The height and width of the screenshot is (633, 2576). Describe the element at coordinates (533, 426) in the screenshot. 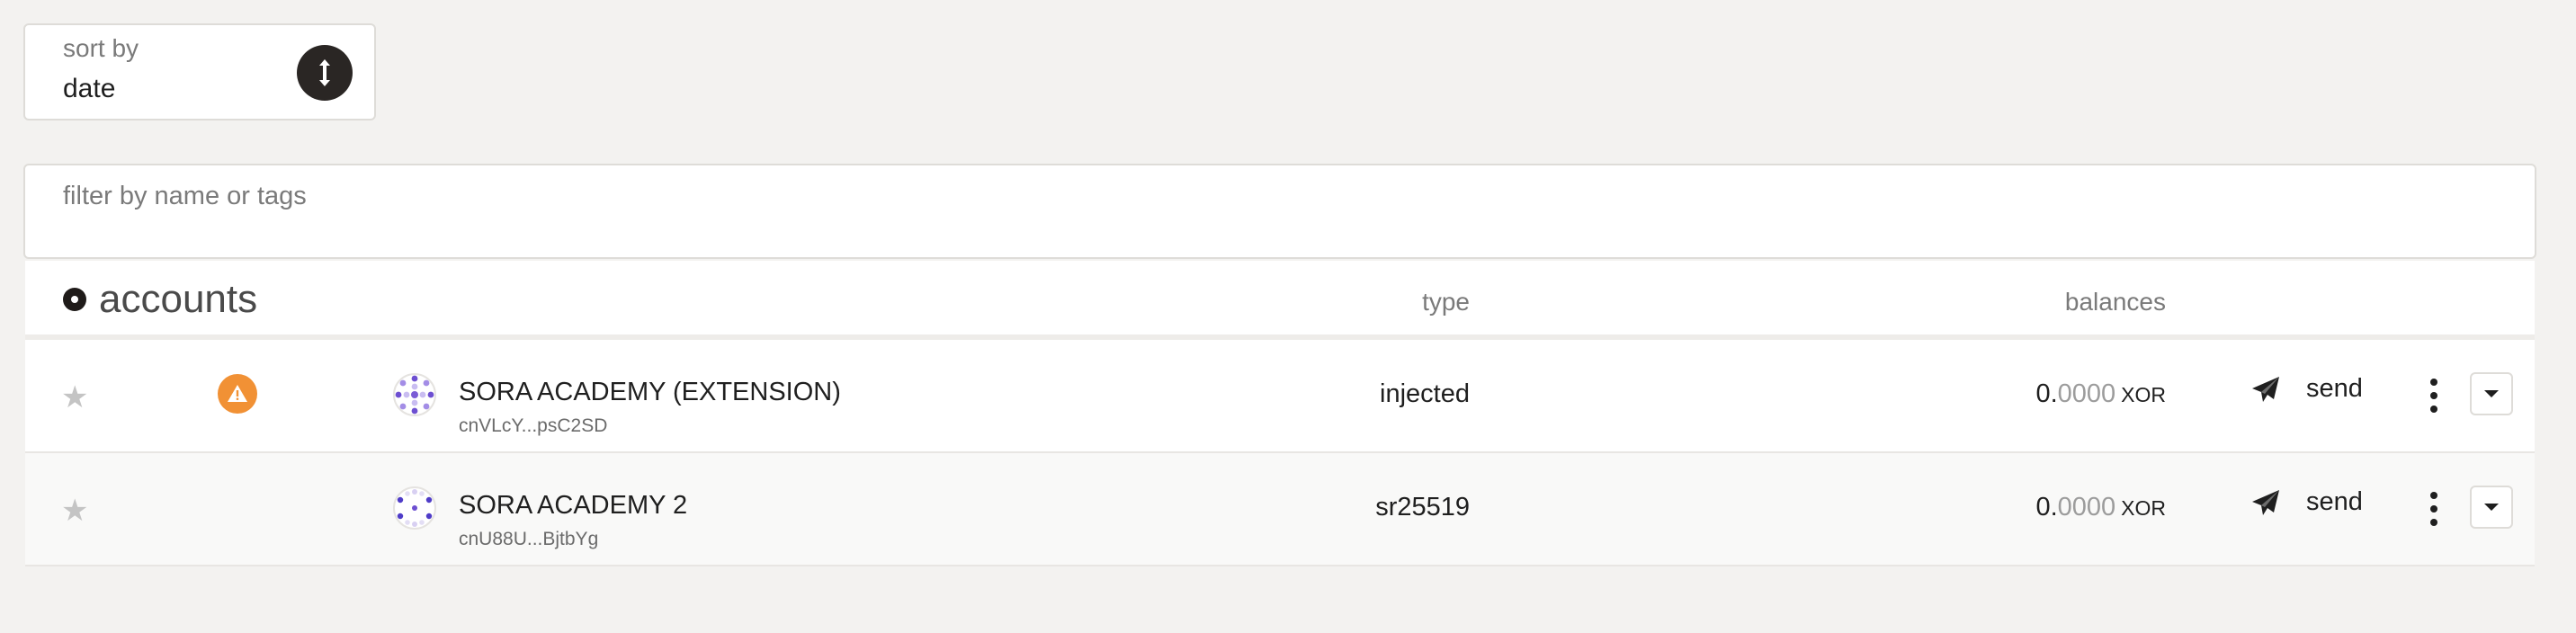

I see `account-address: cnVLcY...psC2SD` at that location.